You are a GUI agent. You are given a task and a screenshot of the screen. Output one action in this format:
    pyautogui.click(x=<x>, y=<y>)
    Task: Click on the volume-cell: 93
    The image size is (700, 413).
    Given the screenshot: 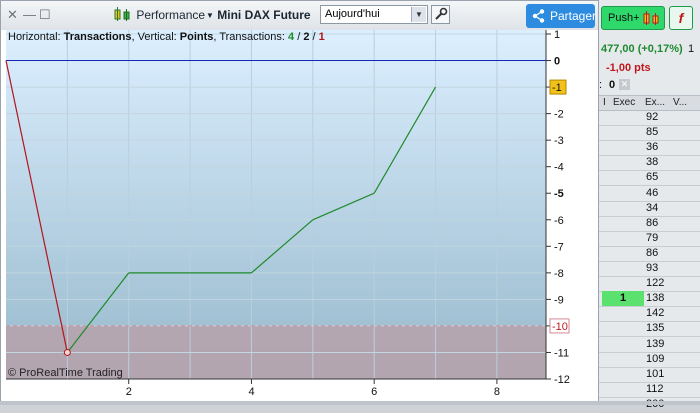 What is the action you would take?
    pyautogui.click(x=652, y=268)
    